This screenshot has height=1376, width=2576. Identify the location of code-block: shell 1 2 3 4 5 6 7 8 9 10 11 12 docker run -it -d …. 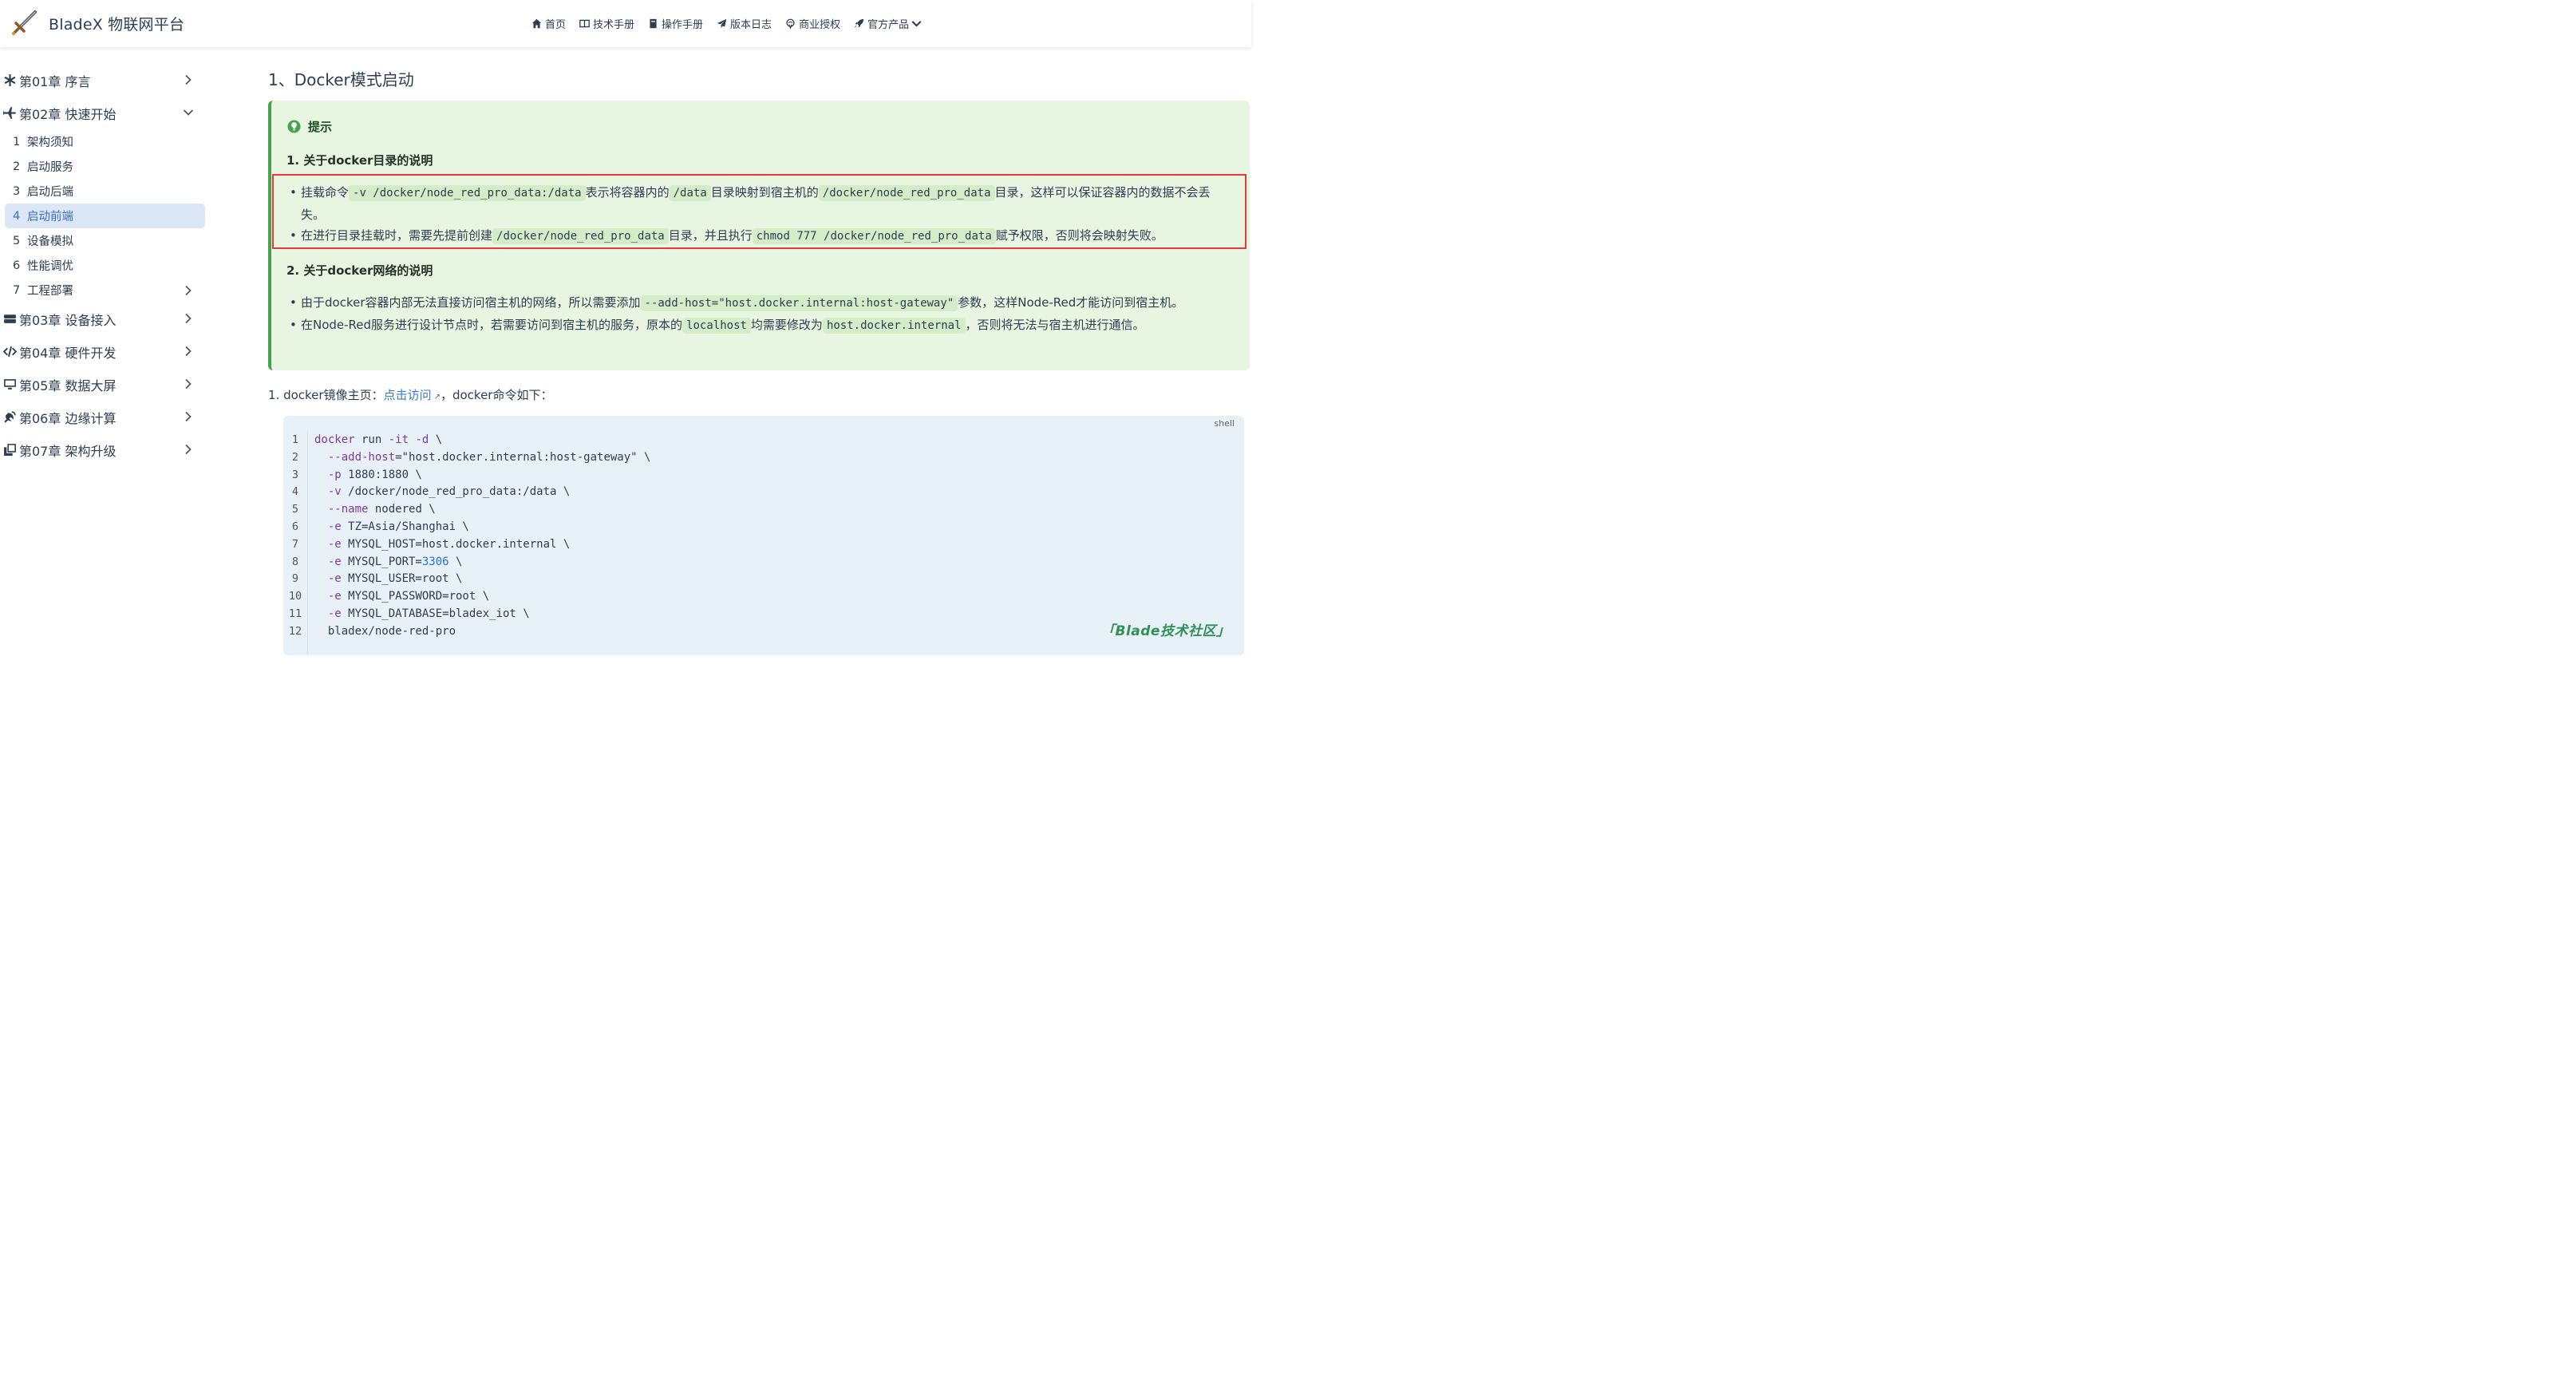
(763, 535).